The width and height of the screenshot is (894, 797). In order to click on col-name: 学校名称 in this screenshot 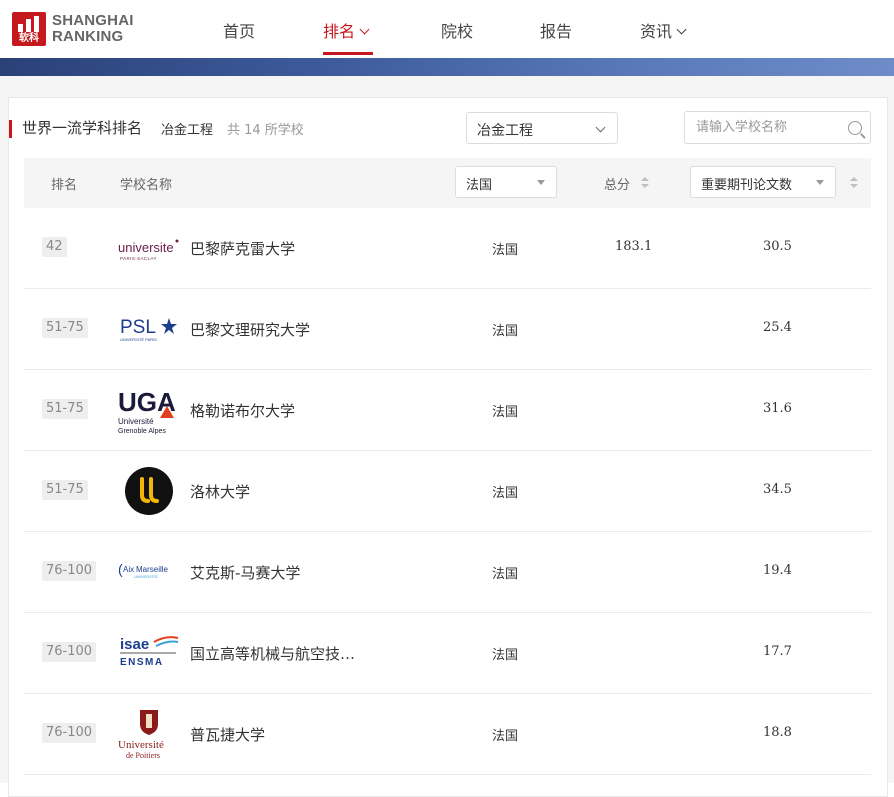, I will do `click(146, 185)`.